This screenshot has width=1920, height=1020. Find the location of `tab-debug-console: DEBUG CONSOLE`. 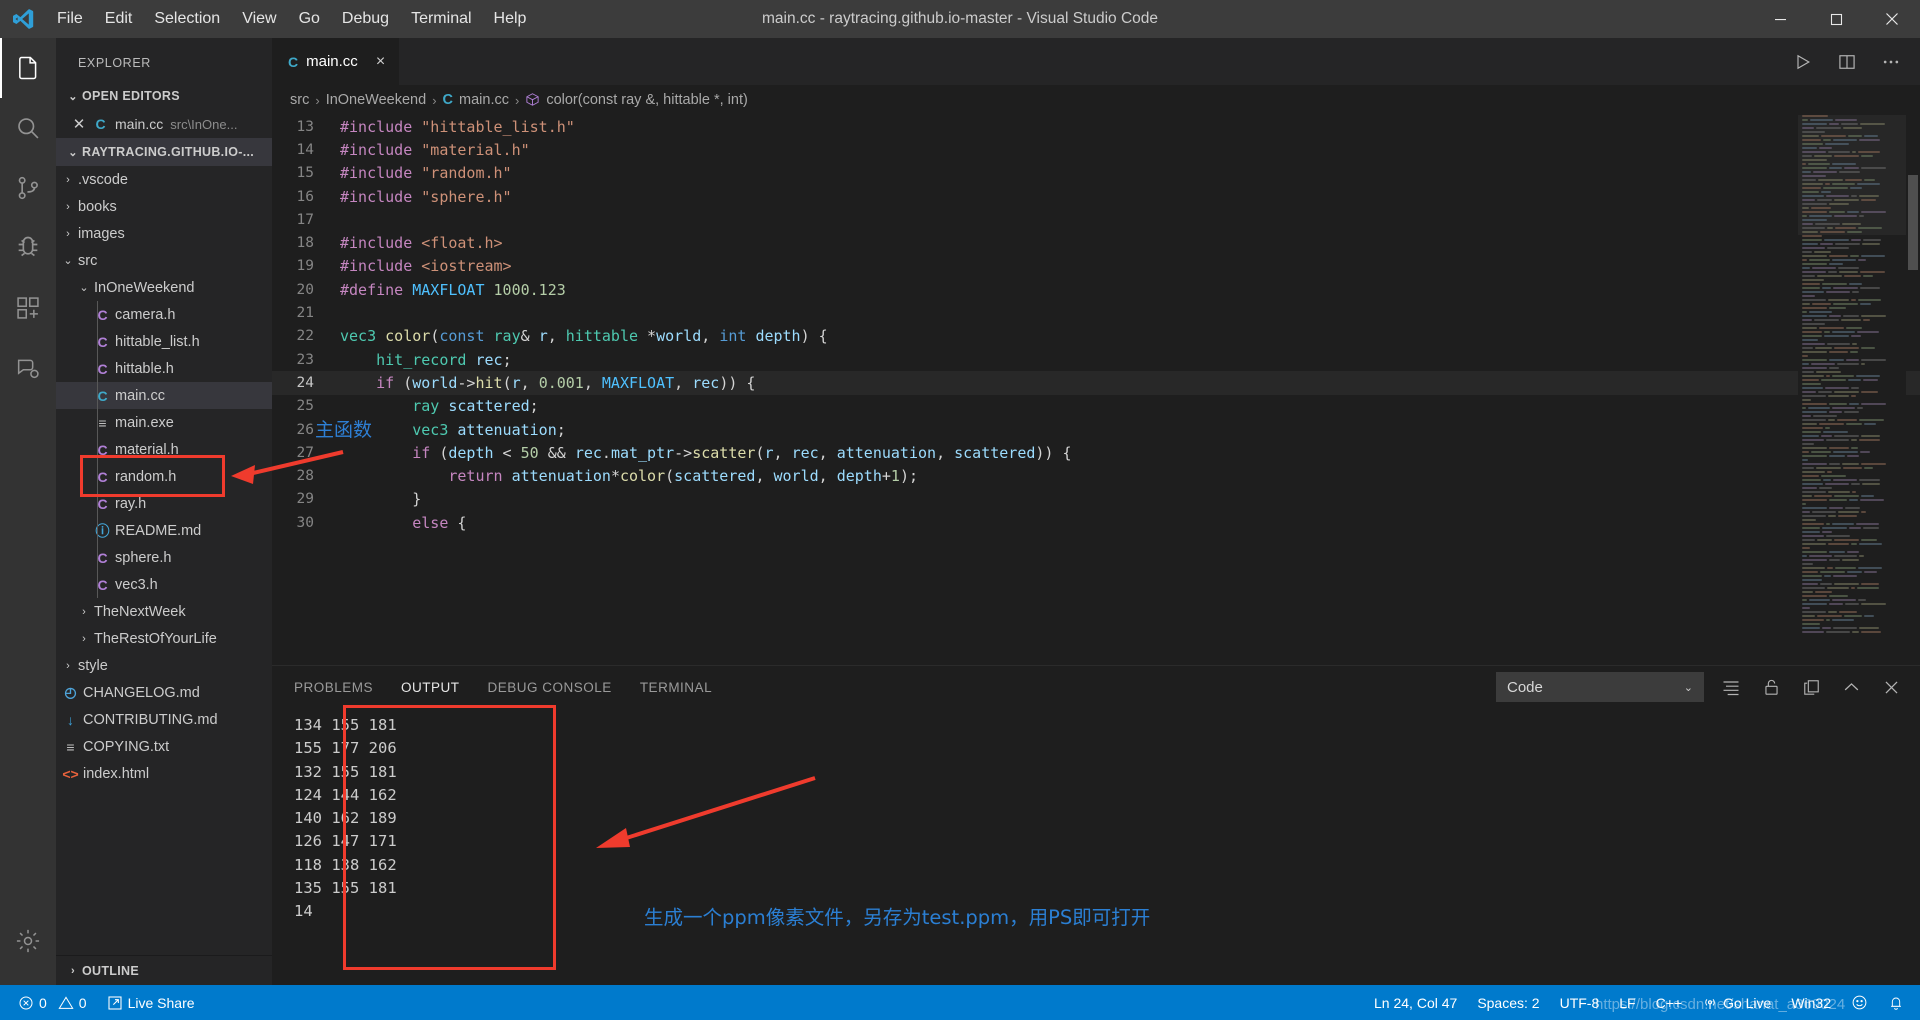

tab-debug-console: DEBUG CONSOLE is located at coordinates (550, 687).